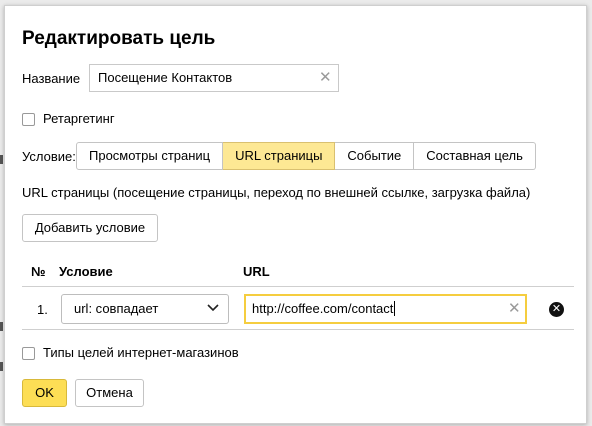 The width and height of the screenshot is (592, 426). I want to click on ok-button: OK, so click(44, 393).